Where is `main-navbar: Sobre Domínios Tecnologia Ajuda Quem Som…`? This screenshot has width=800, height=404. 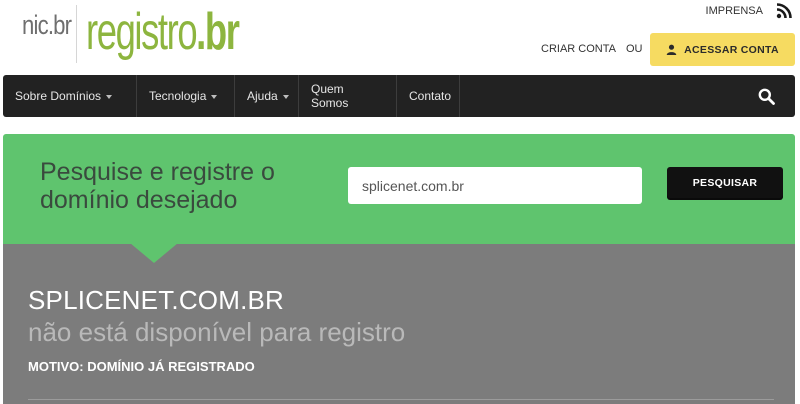 main-navbar: Sobre Domínios Tecnologia Ajuda Quem Som… is located at coordinates (399, 96).